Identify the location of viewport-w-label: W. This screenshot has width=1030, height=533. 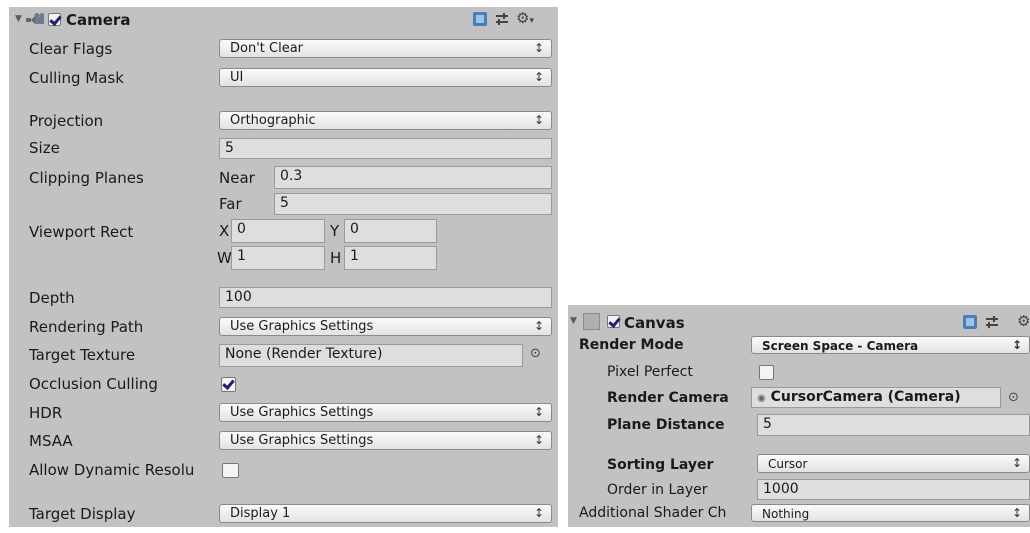
(224, 258).